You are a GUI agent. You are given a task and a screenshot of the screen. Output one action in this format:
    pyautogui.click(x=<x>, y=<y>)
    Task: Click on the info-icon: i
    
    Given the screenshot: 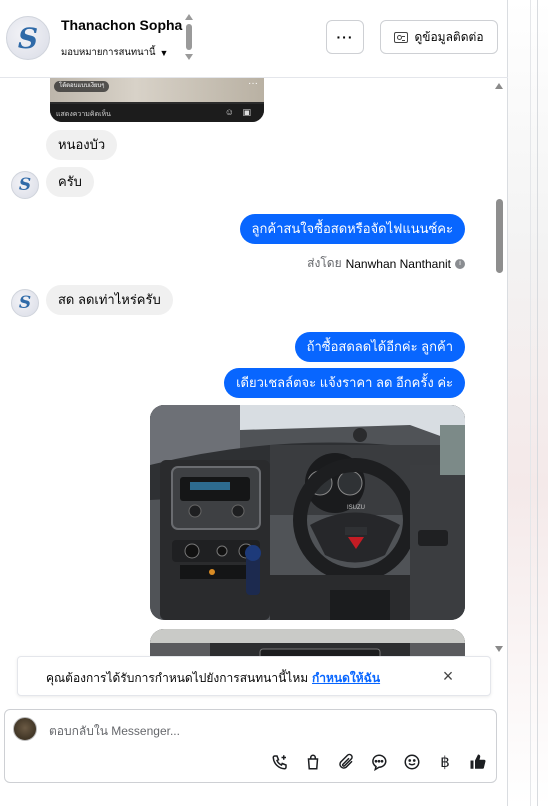 What is the action you would take?
    pyautogui.click(x=460, y=263)
    